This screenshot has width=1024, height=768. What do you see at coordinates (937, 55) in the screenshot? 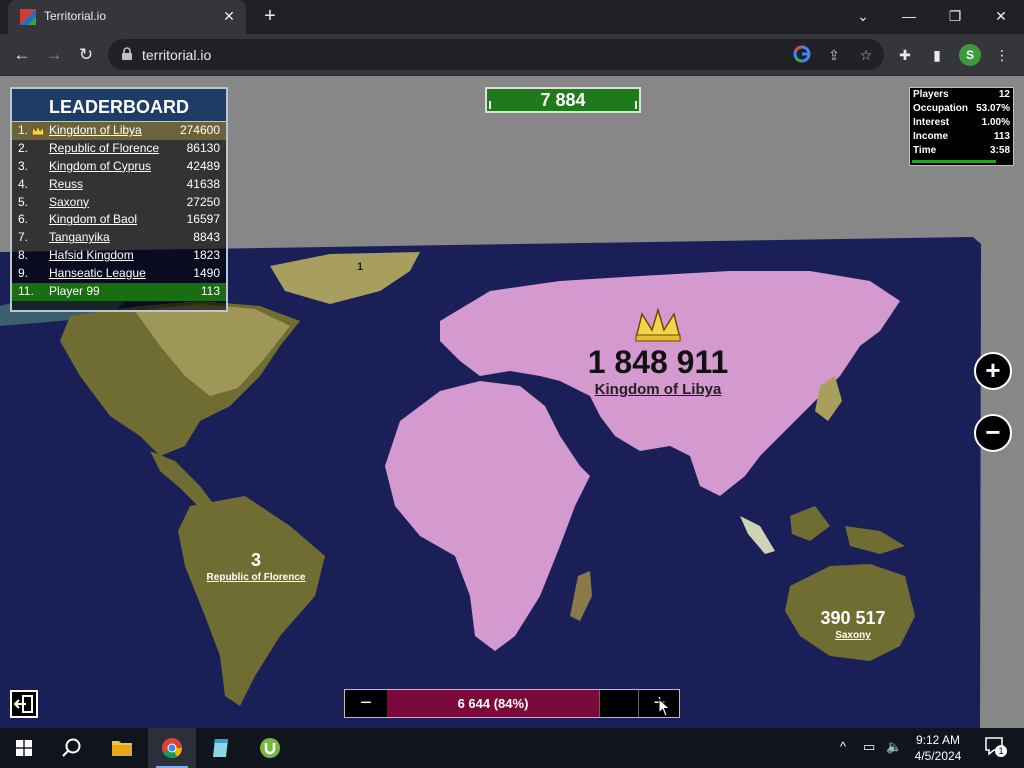
I see `sidebar-icon: ▮` at bounding box center [937, 55].